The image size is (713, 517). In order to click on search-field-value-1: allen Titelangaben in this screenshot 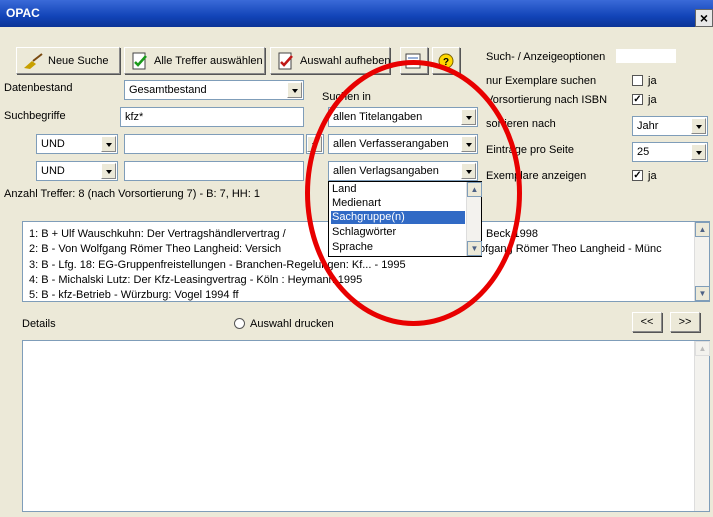, I will do `click(378, 117)`.